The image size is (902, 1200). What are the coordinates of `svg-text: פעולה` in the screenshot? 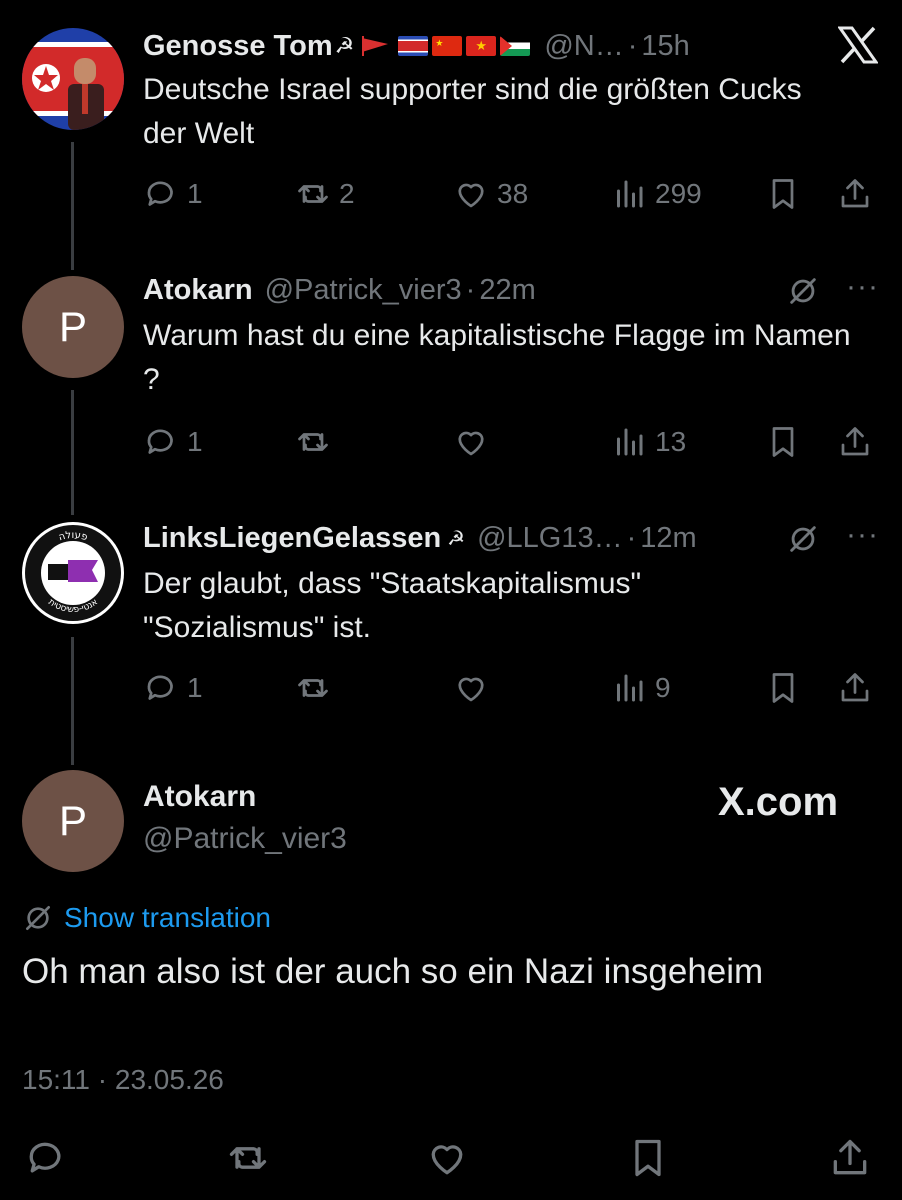 It's located at (73, 536).